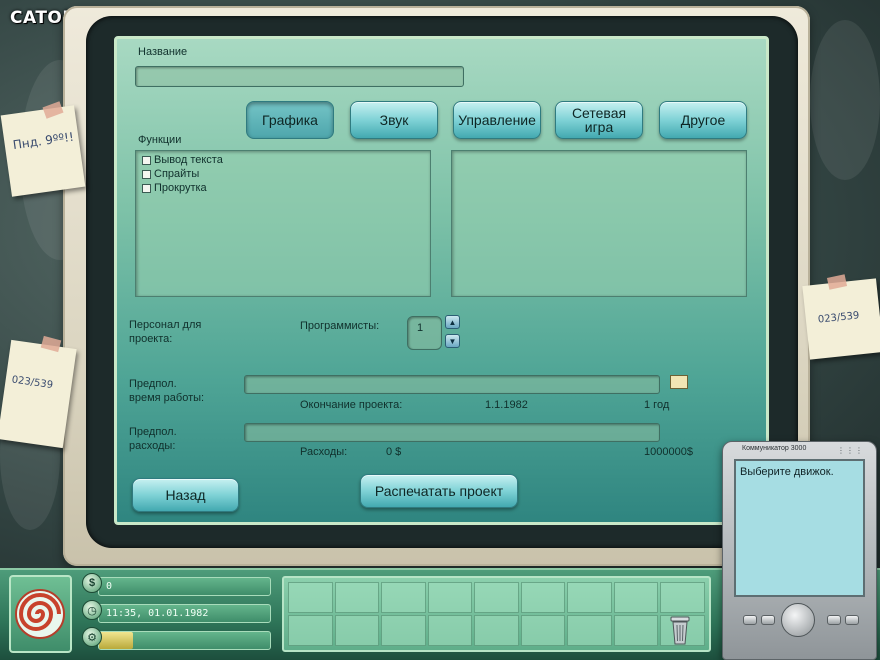 The image size is (880, 660). I want to click on programmers-label: Программисты:, so click(340, 326).